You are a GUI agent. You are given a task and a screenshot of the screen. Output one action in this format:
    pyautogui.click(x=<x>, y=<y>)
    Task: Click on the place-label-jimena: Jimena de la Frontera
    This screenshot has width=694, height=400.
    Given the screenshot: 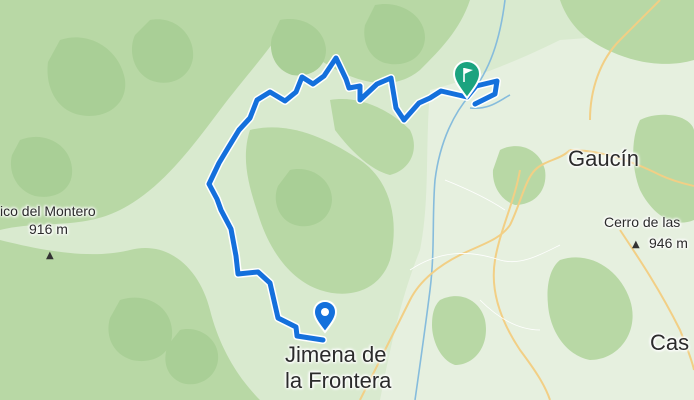 What is the action you would take?
    pyautogui.click(x=338, y=368)
    